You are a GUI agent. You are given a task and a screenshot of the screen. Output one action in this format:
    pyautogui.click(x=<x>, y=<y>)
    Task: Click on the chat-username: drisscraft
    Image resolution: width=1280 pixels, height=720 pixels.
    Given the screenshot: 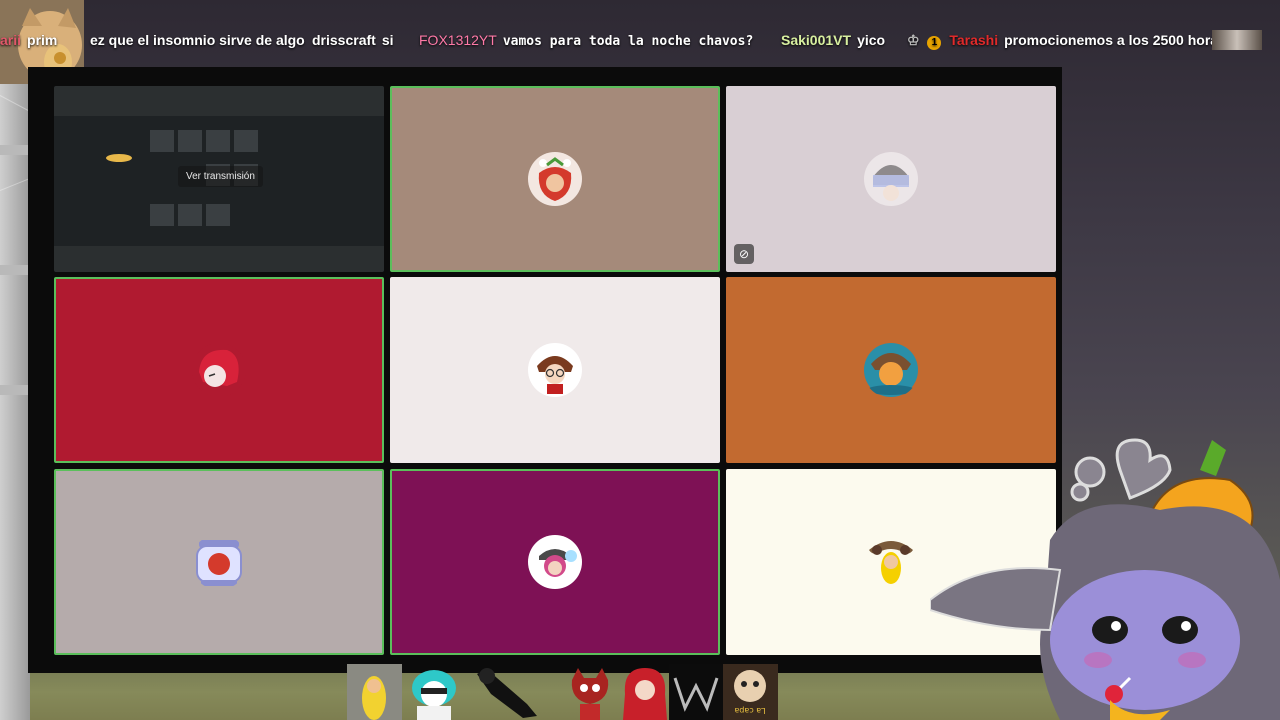 What is the action you would take?
    pyautogui.click(x=344, y=40)
    